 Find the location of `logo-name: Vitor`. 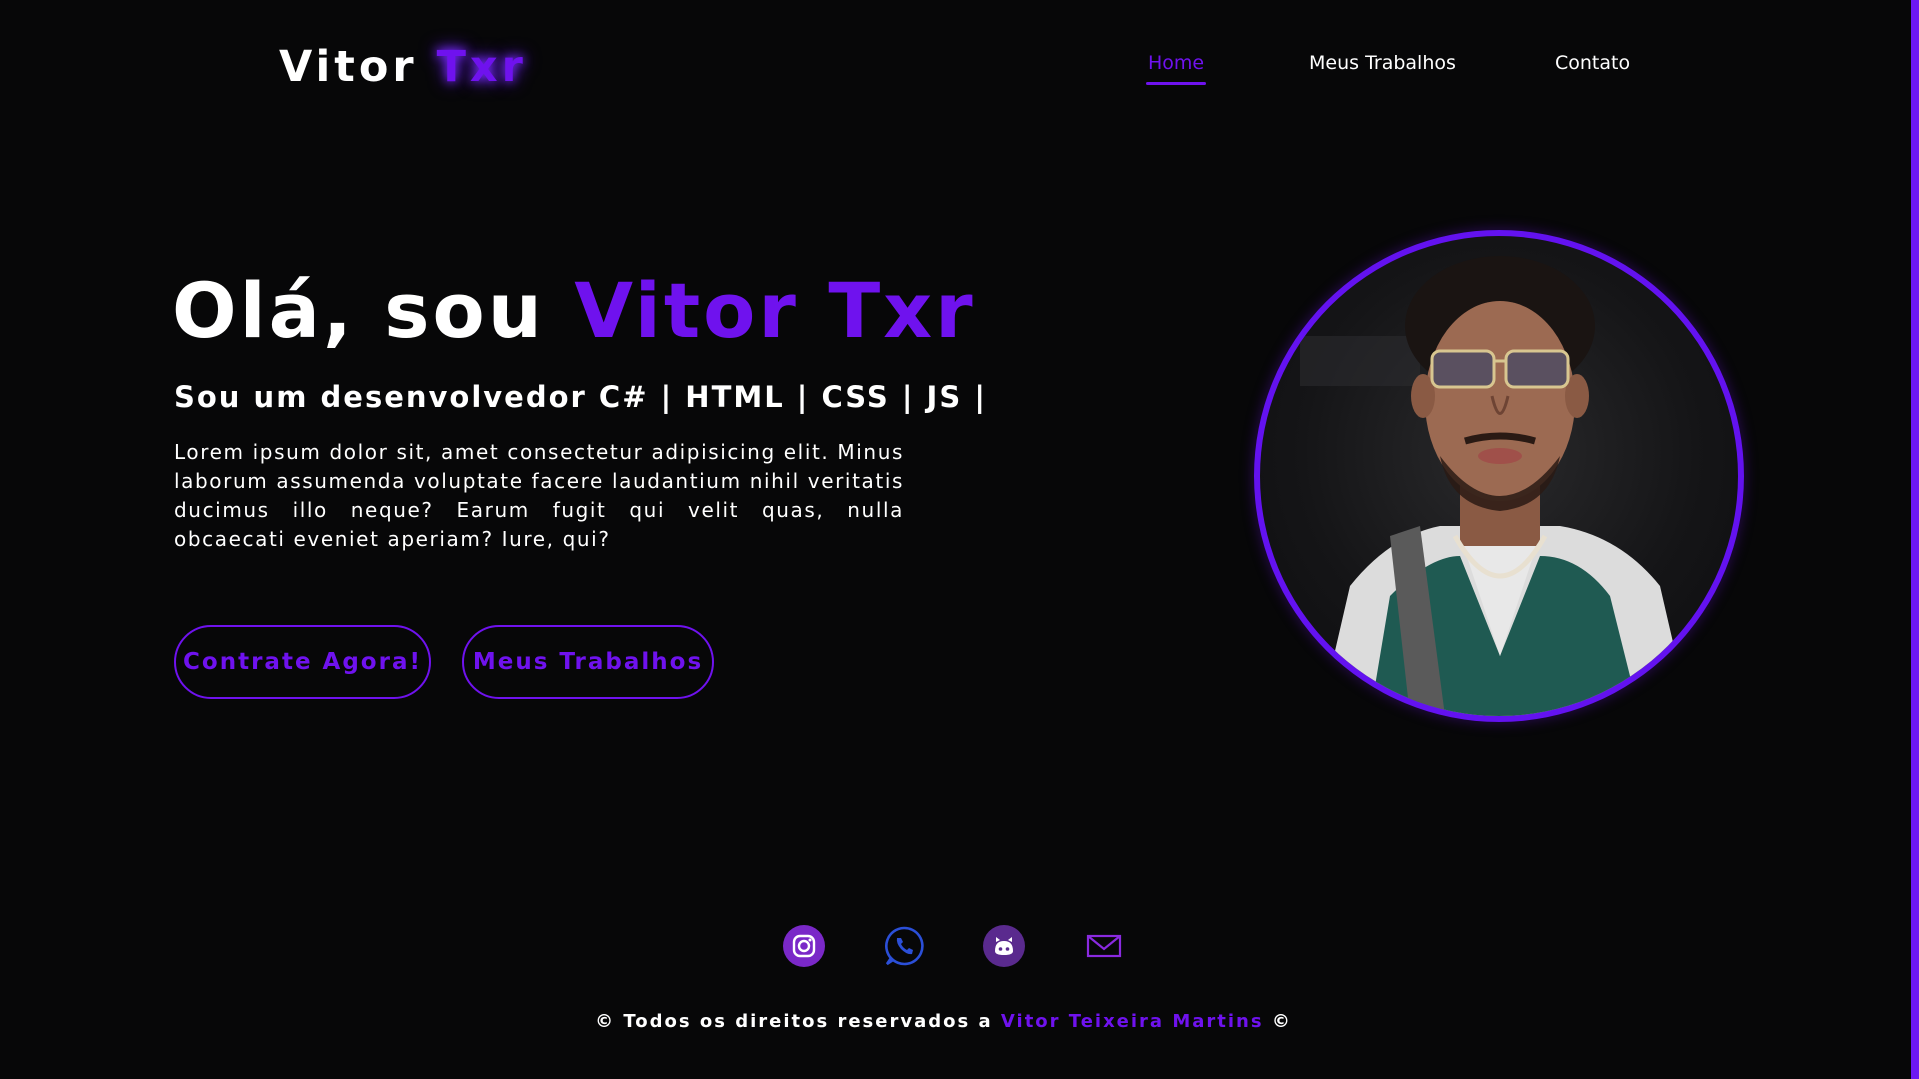

logo-name: Vitor is located at coordinates (348, 67).